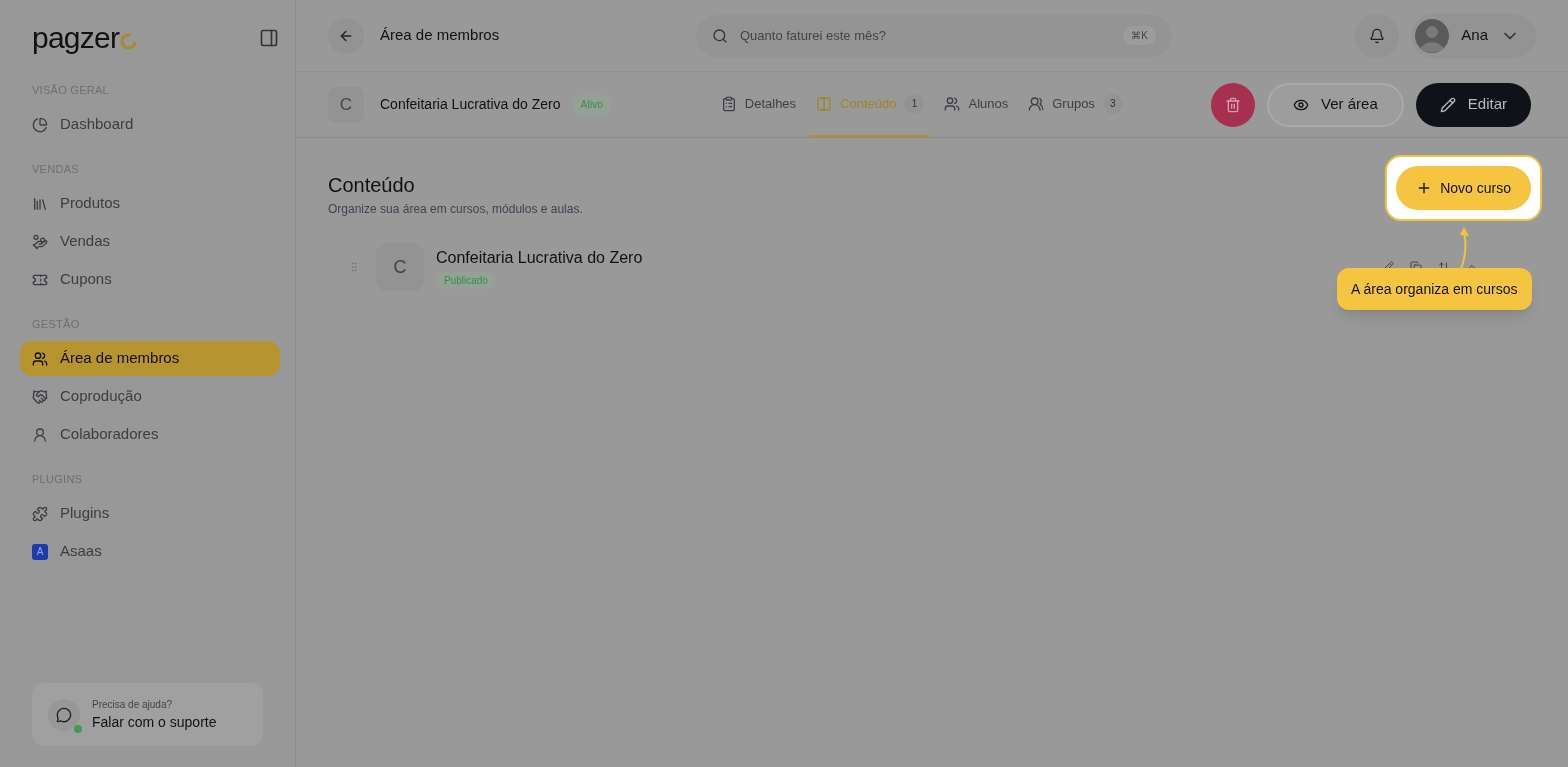 This screenshot has width=1568, height=767. What do you see at coordinates (728, 103) in the screenshot?
I see `clipboard-icon` at bounding box center [728, 103].